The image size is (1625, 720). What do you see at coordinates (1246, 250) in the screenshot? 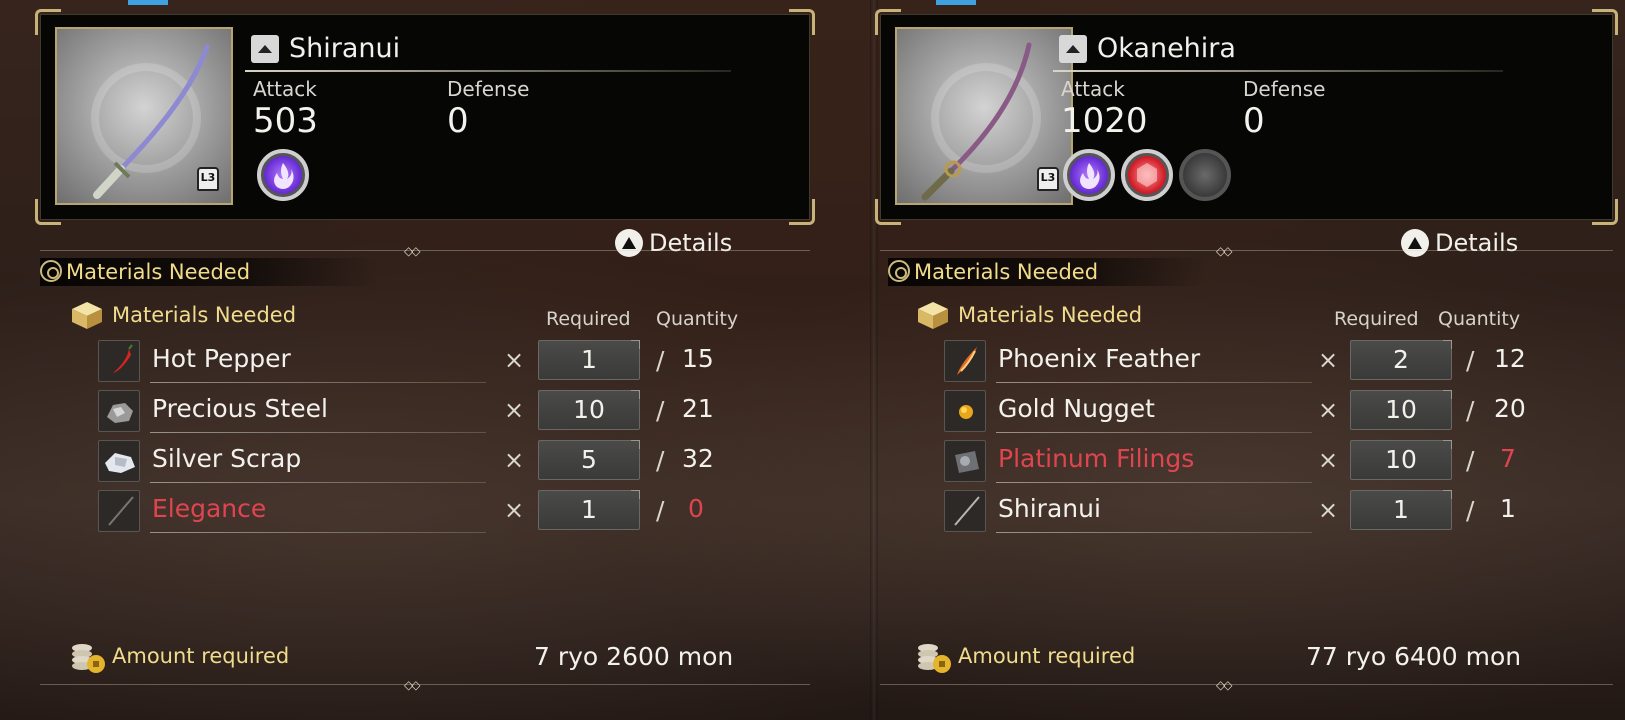
I see `section-separator` at bounding box center [1246, 250].